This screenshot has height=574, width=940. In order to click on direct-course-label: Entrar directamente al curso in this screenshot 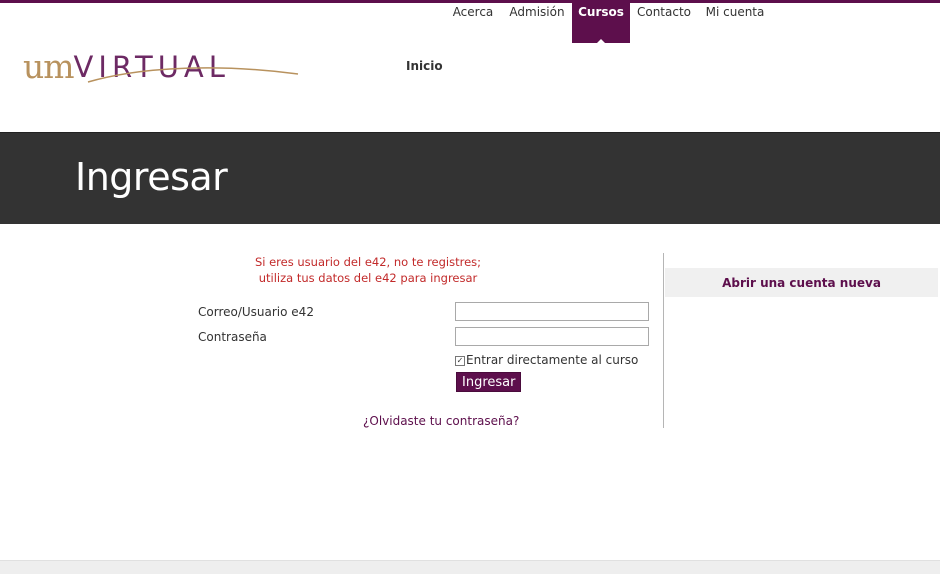, I will do `click(552, 360)`.